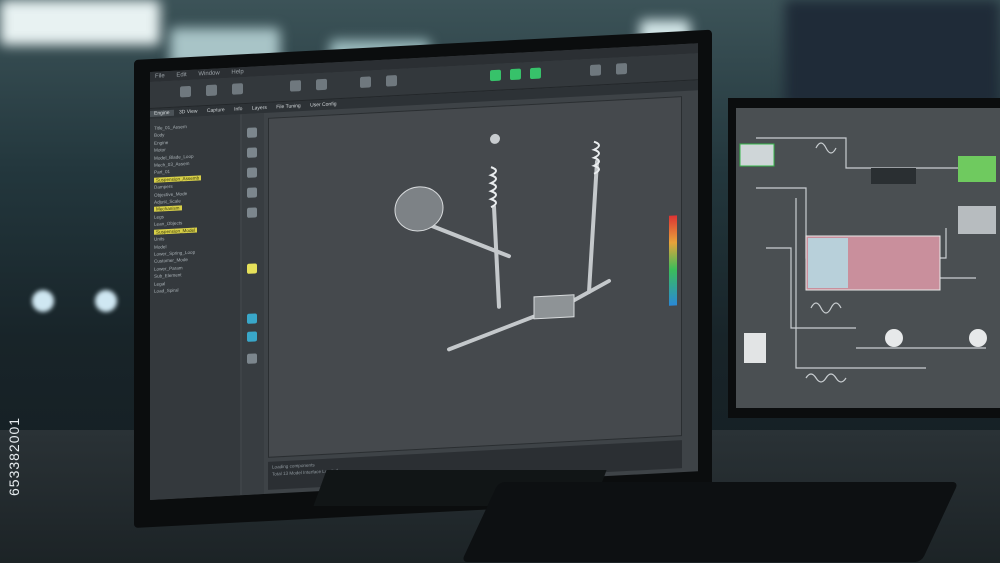 The height and width of the screenshot is (563, 1000). Describe the element at coordinates (80, 22) in the screenshot. I see `window-glow-left` at that location.